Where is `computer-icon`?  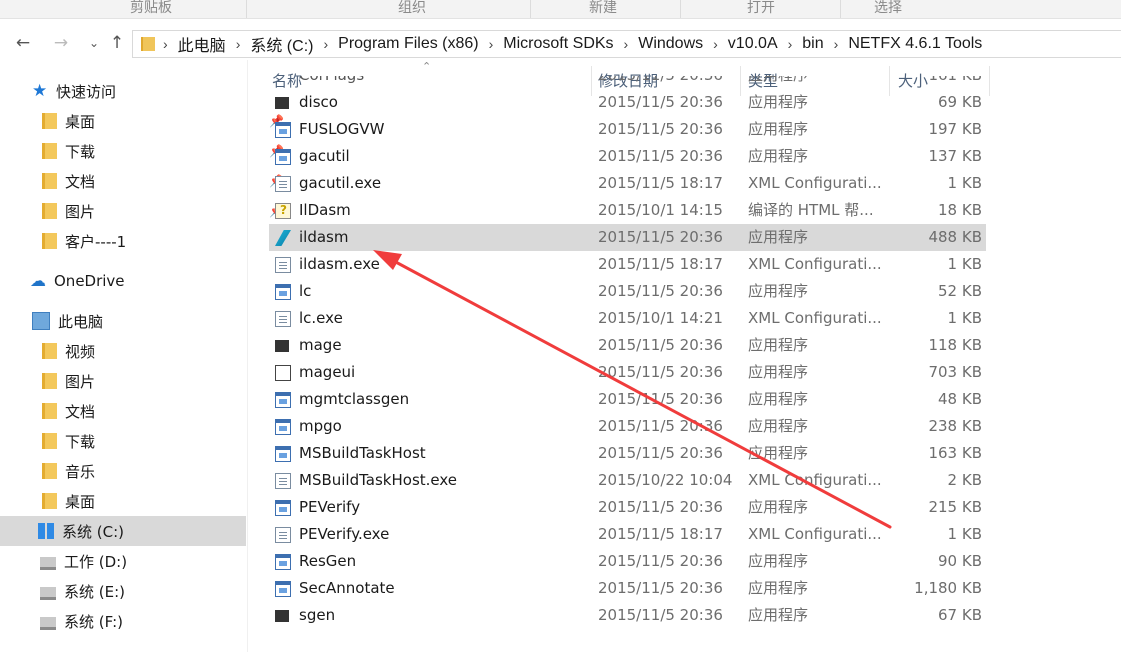
computer-icon is located at coordinates (41, 321).